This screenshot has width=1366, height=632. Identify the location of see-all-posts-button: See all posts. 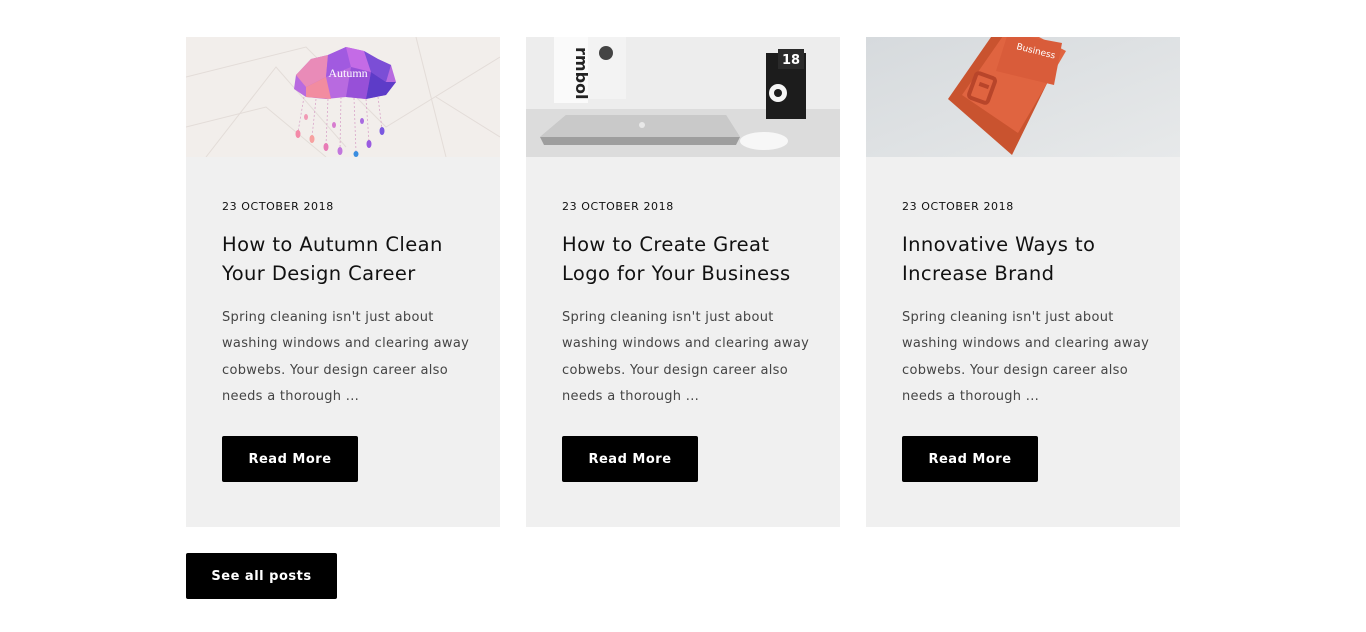
(261, 576).